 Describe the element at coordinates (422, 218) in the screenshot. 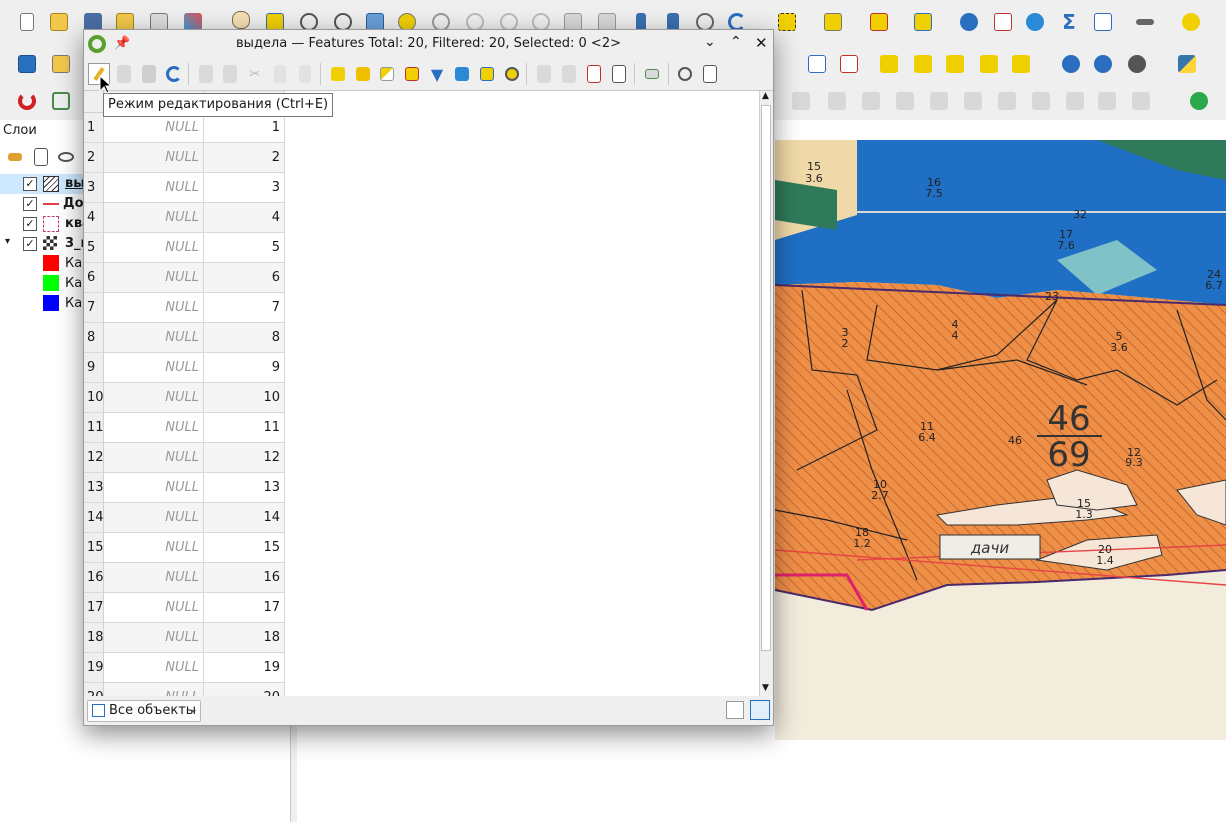

I see `table-row: 4 NULL 4` at that location.